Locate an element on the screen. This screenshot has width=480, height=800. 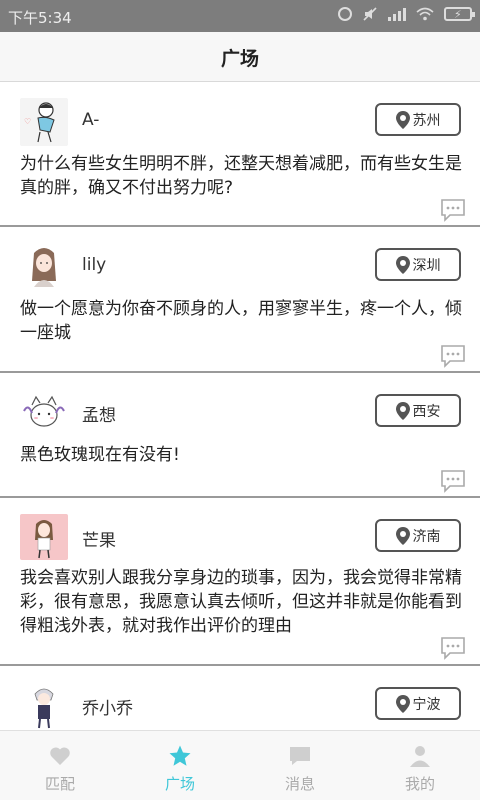
page-title: 广场 is located at coordinates (239, 59).